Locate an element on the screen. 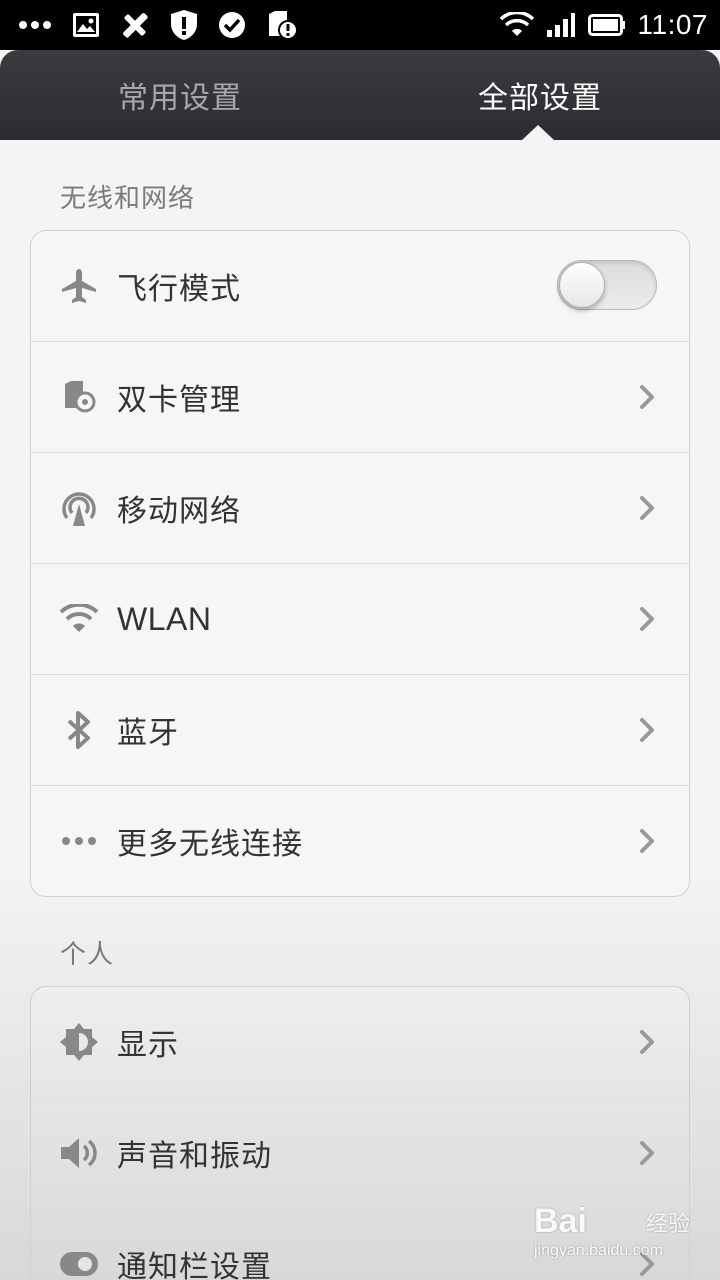 This screenshot has height=1280, width=720. setting-label: 蓝牙 is located at coordinates (148, 733).